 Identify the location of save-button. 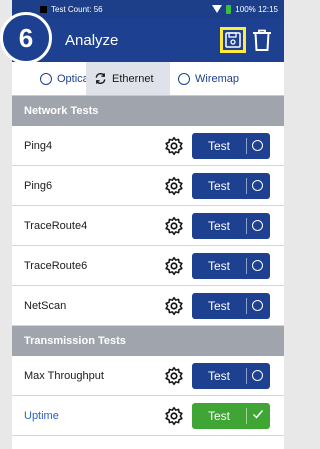
(233, 40).